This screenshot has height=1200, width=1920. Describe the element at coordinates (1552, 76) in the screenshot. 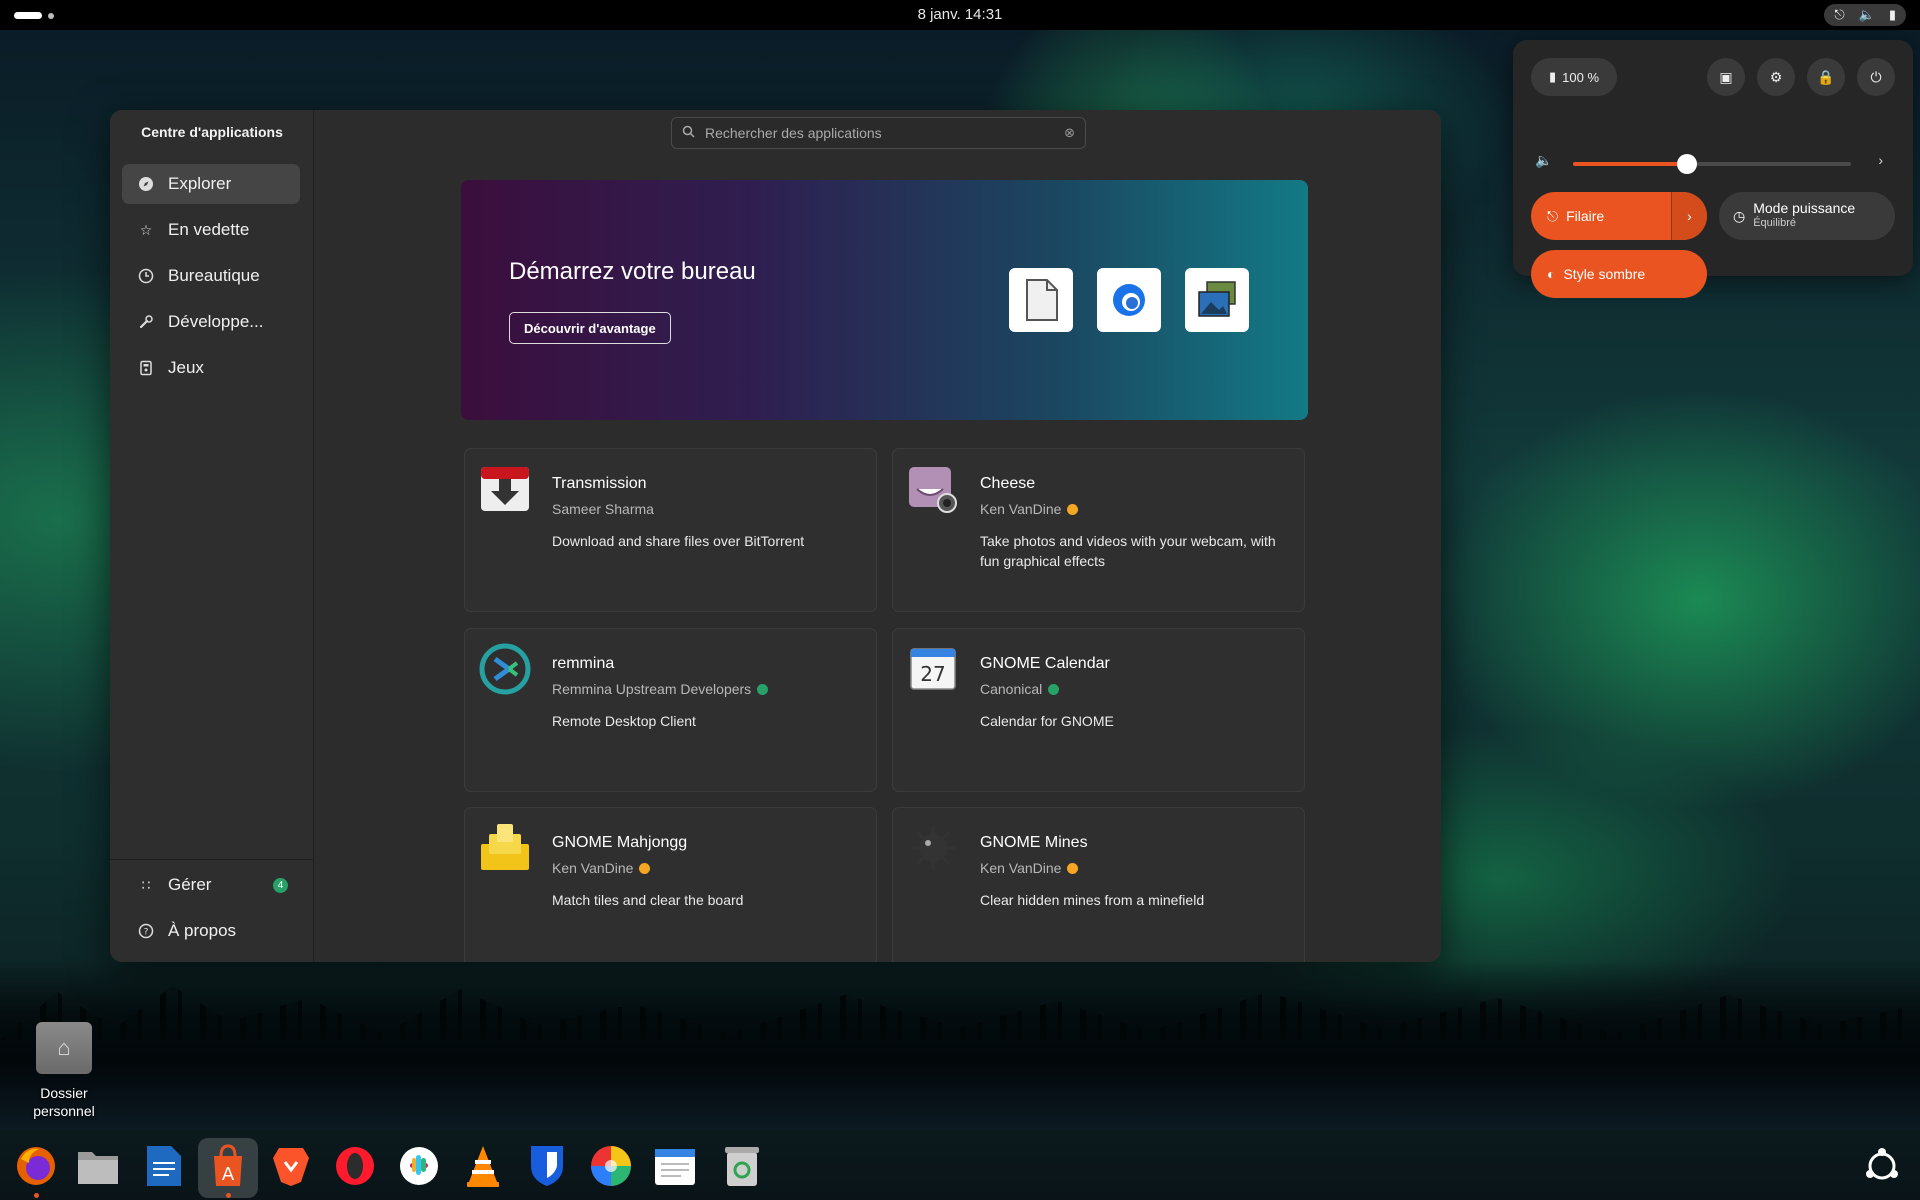

I see `battery-icon: ▮` at that location.